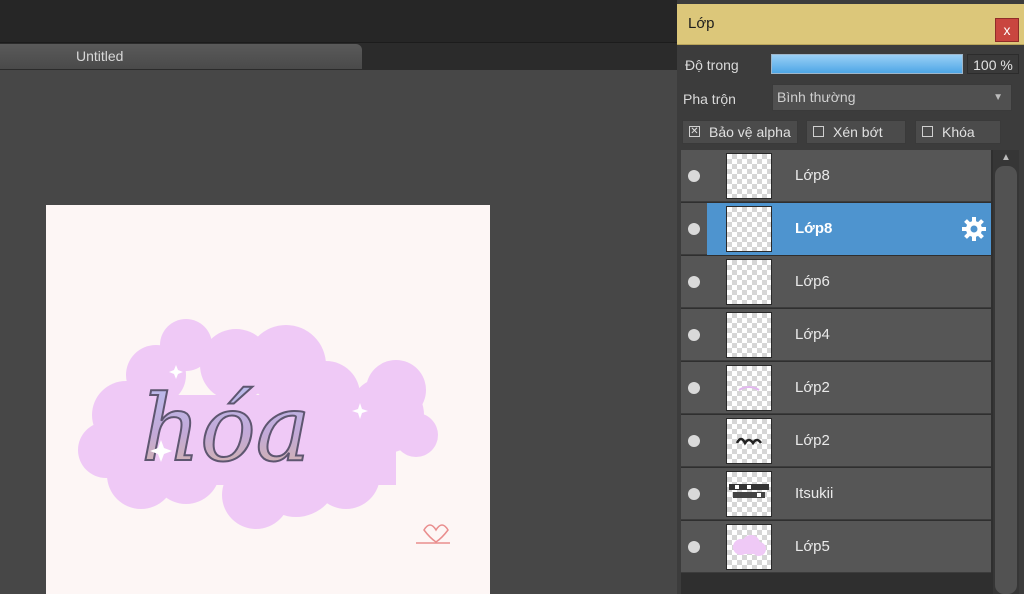 The height and width of the screenshot is (594, 1024). What do you see at coordinates (812, 334) in the screenshot?
I see `layer-name: Lớp4` at bounding box center [812, 334].